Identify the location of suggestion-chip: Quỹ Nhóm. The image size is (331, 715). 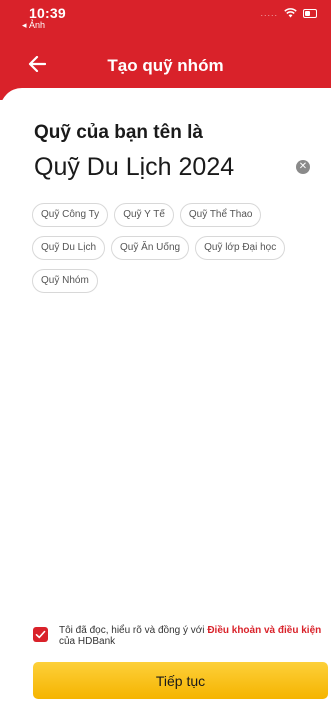
(65, 281).